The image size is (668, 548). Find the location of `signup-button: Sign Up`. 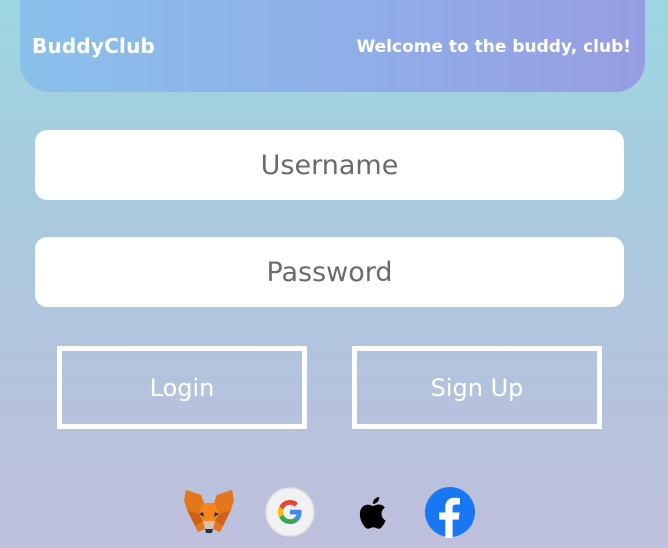

signup-button: Sign Up is located at coordinates (477, 387).